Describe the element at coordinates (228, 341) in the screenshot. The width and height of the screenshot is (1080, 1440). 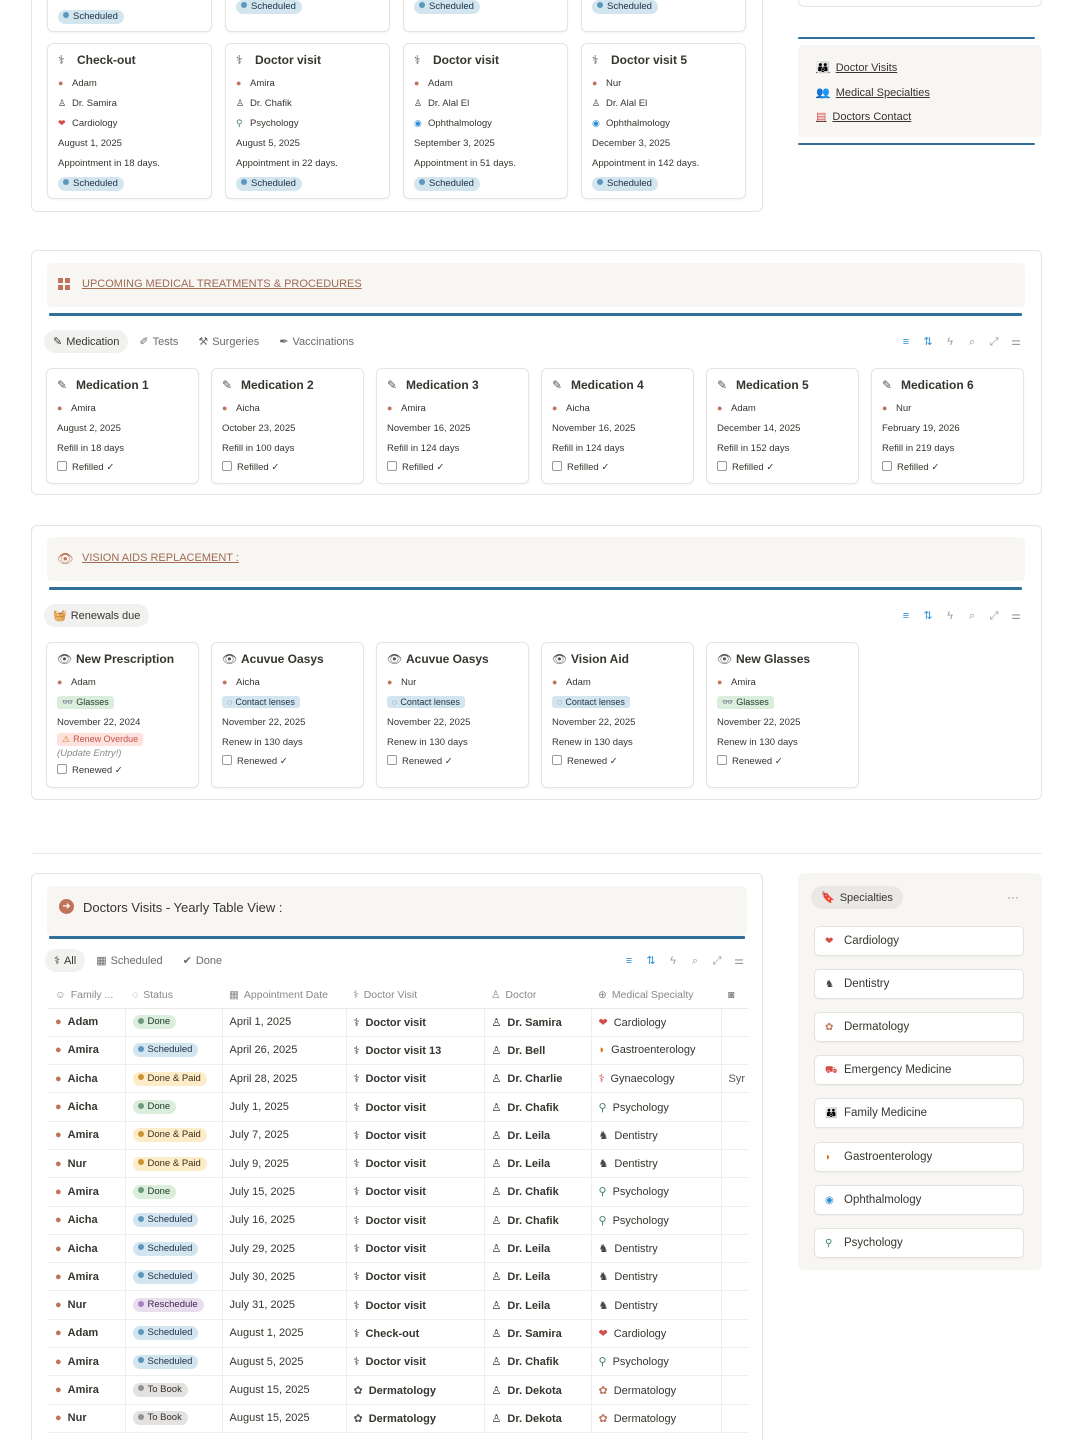
I see `tab-surgeries: ⚒ Surgeries` at that location.